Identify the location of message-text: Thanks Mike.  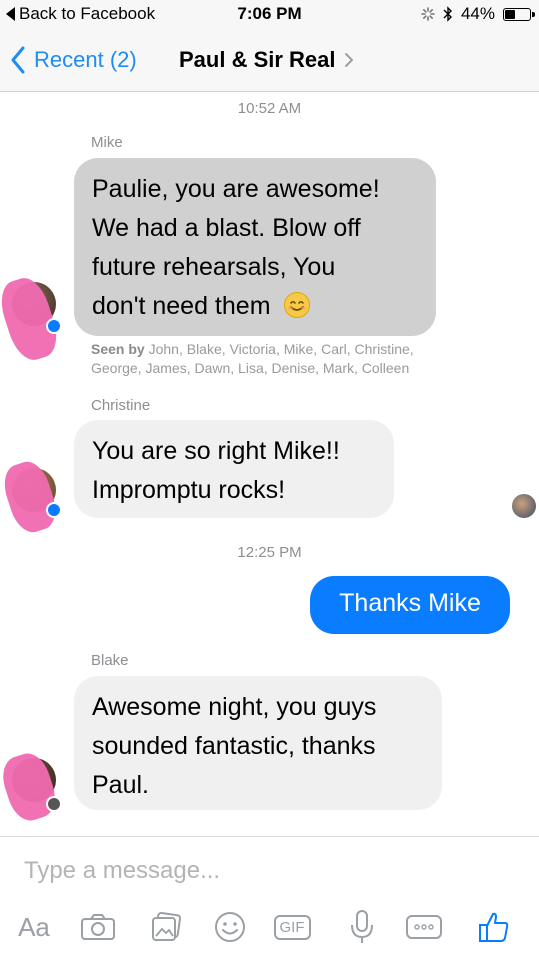
(410, 603).